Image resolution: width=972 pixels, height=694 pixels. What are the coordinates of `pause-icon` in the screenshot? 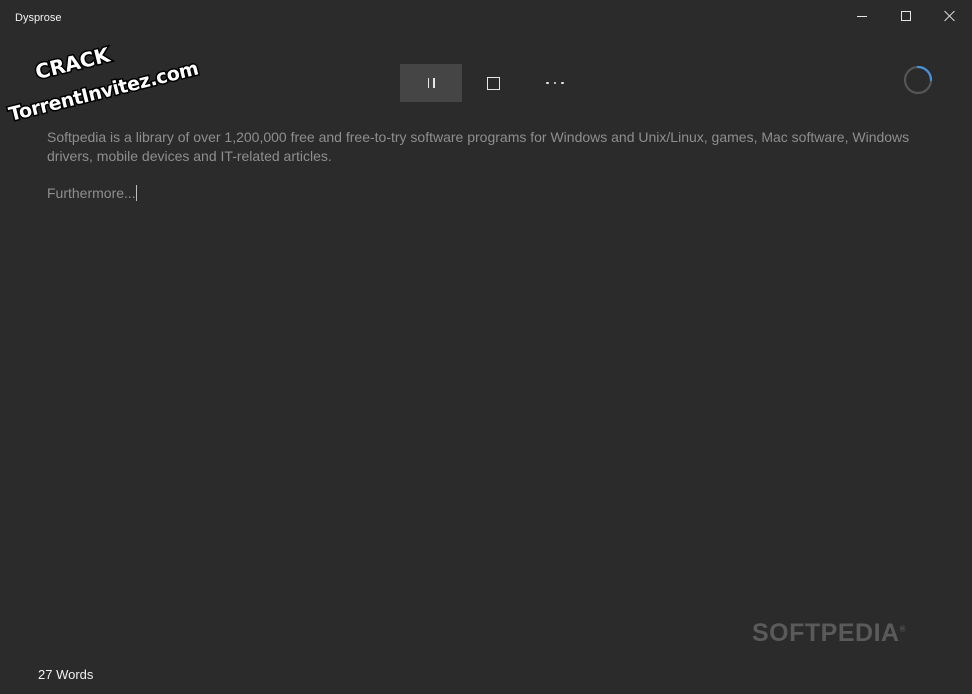 It's located at (431, 83).